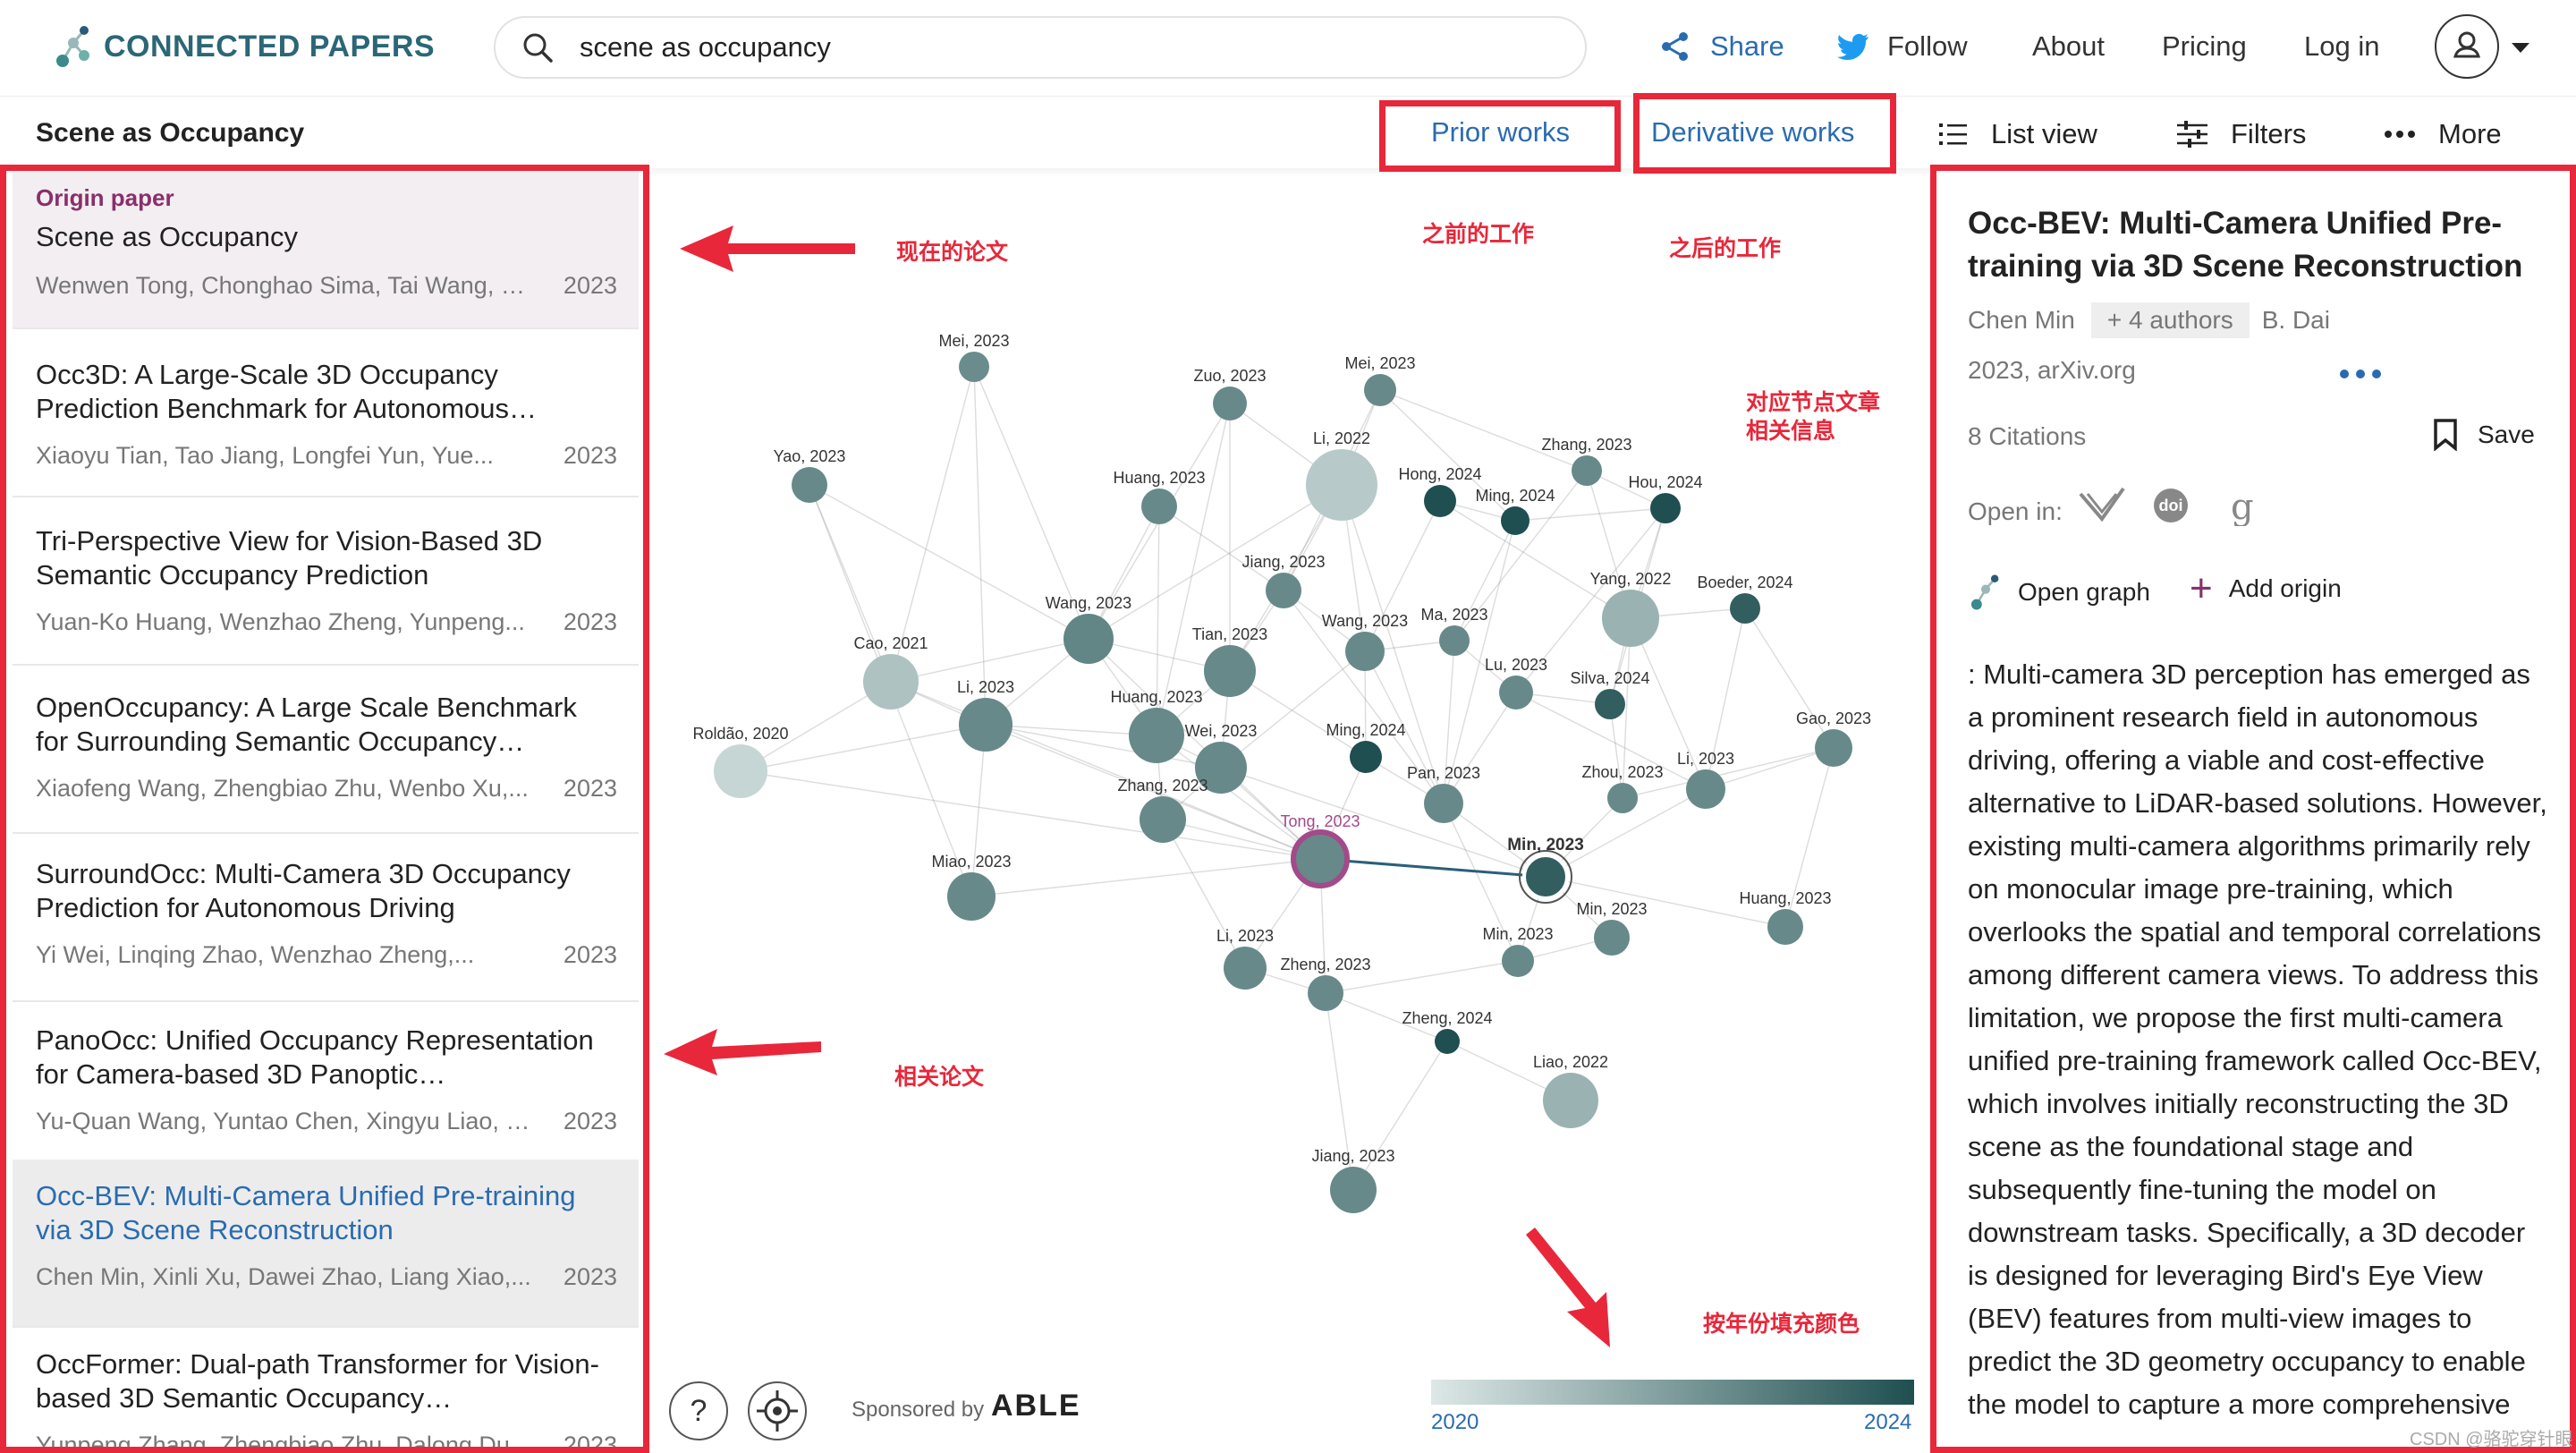 Image resolution: width=2576 pixels, height=1453 pixels. I want to click on graph-node-label: Roldão, 2020, so click(740, 734).